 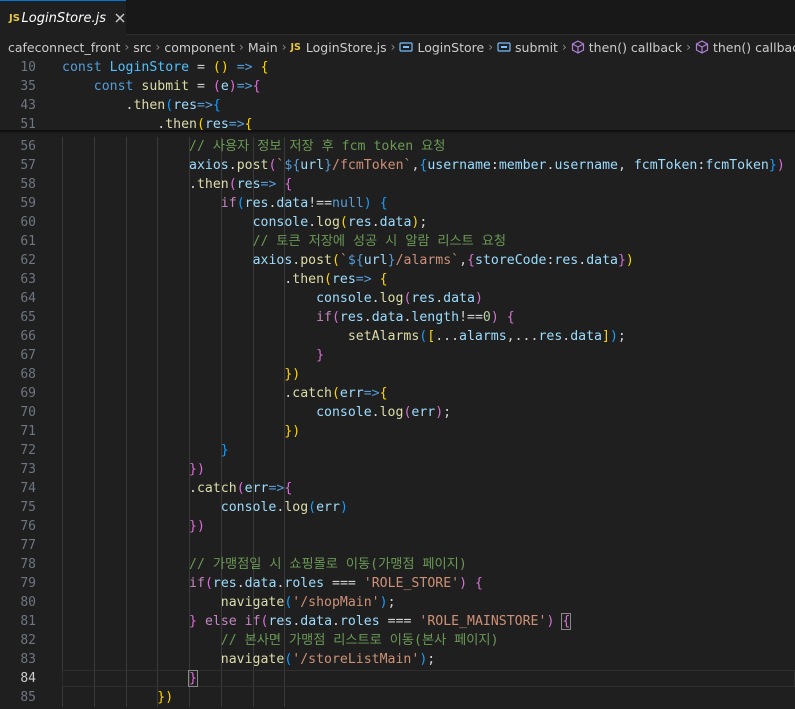 I want to click on code-token: }, so click(x=772, y=165).